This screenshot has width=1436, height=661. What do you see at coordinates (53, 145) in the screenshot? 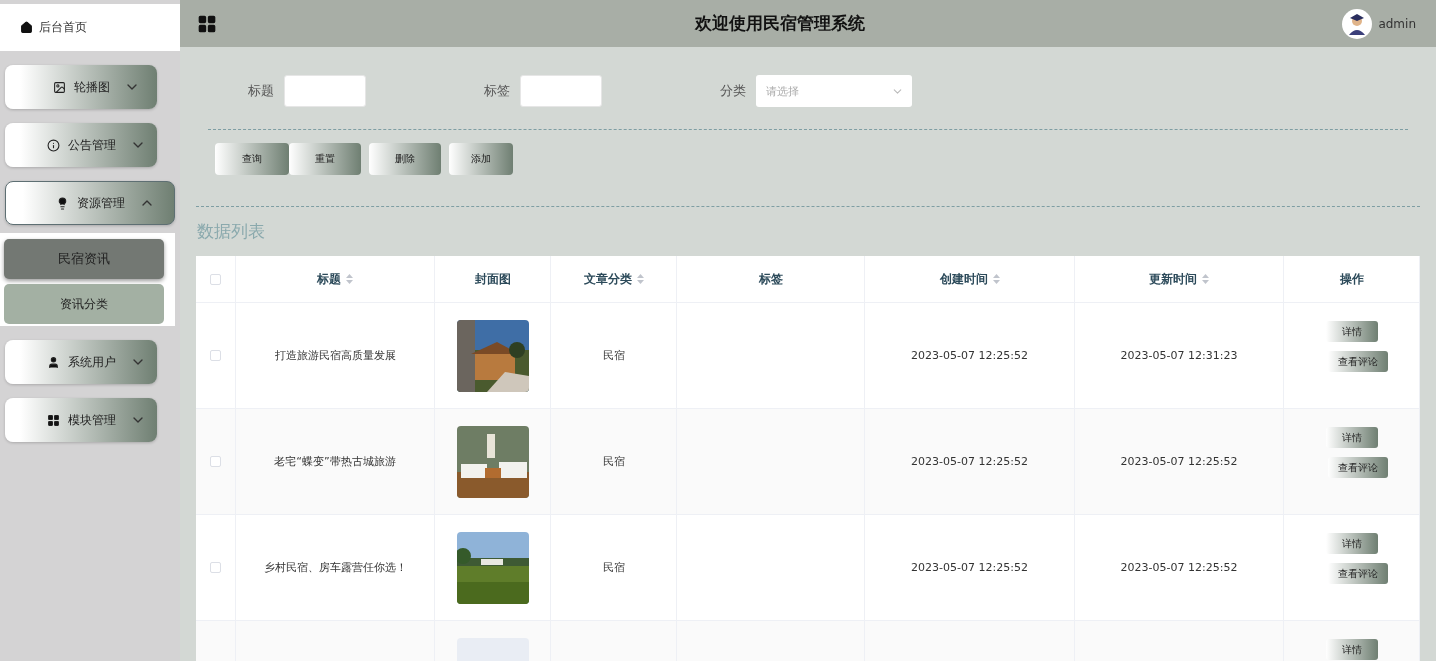
I see `info-icon` at bounding box center [53, 145].